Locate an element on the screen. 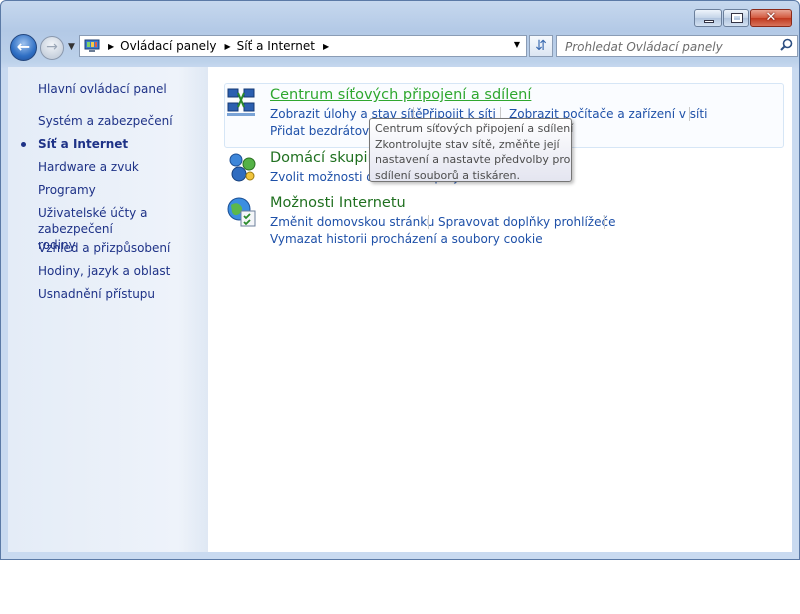  network-center-icon is located at coordinates (242, 102).